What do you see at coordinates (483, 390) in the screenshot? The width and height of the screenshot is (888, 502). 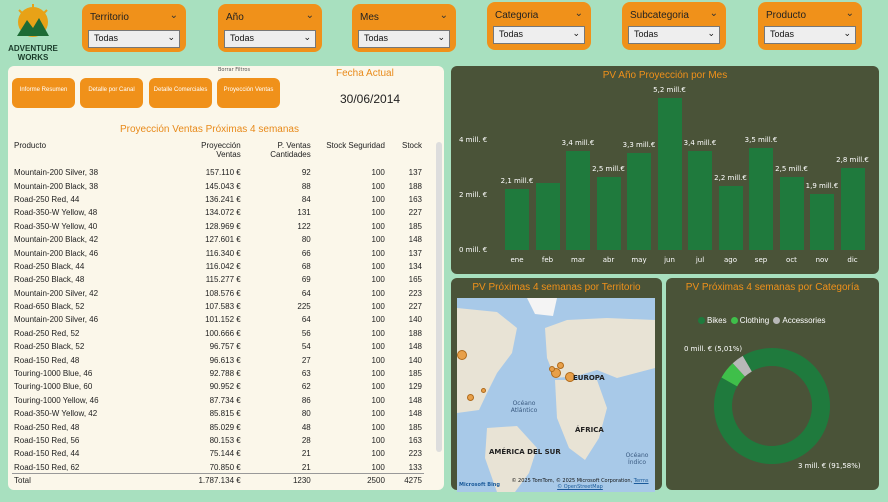 I see `bubble-us-atlantic` at bounding box center [483, 390].